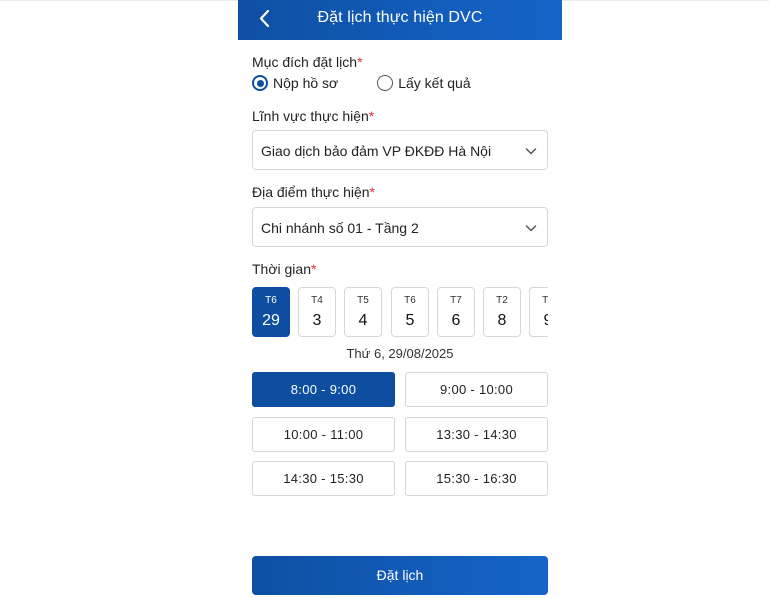  I want to click on purpose-label-text: Mục đích đặt lịch, so click(305, 62).